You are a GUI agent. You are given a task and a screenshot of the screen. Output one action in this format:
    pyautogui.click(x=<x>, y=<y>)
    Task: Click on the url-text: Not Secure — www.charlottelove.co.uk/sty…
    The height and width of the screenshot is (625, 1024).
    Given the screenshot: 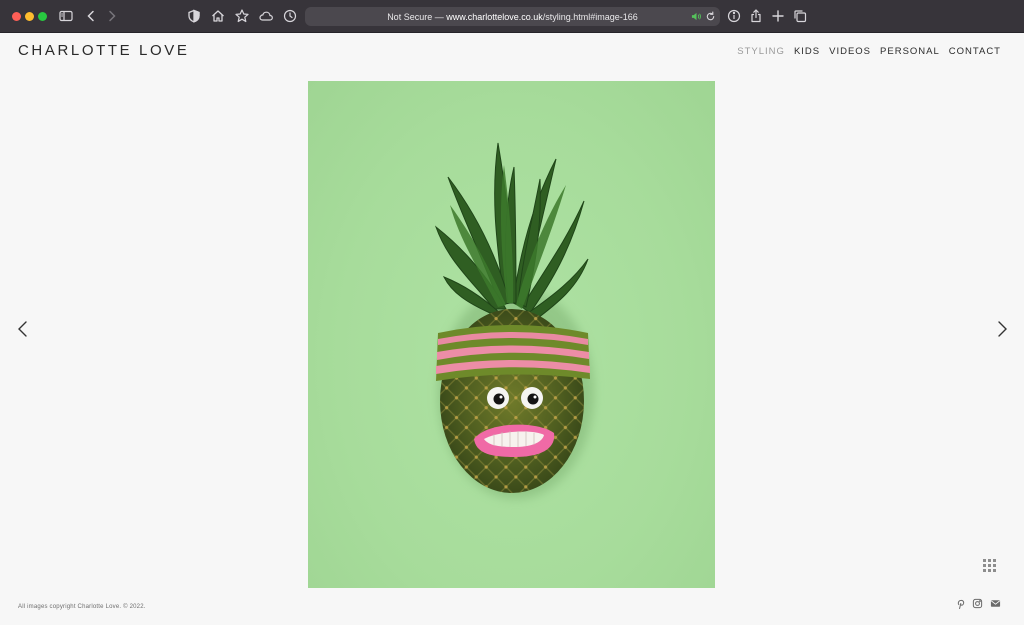 What is the action you would take?
    pyautogui.click(x=512, y=17)
    